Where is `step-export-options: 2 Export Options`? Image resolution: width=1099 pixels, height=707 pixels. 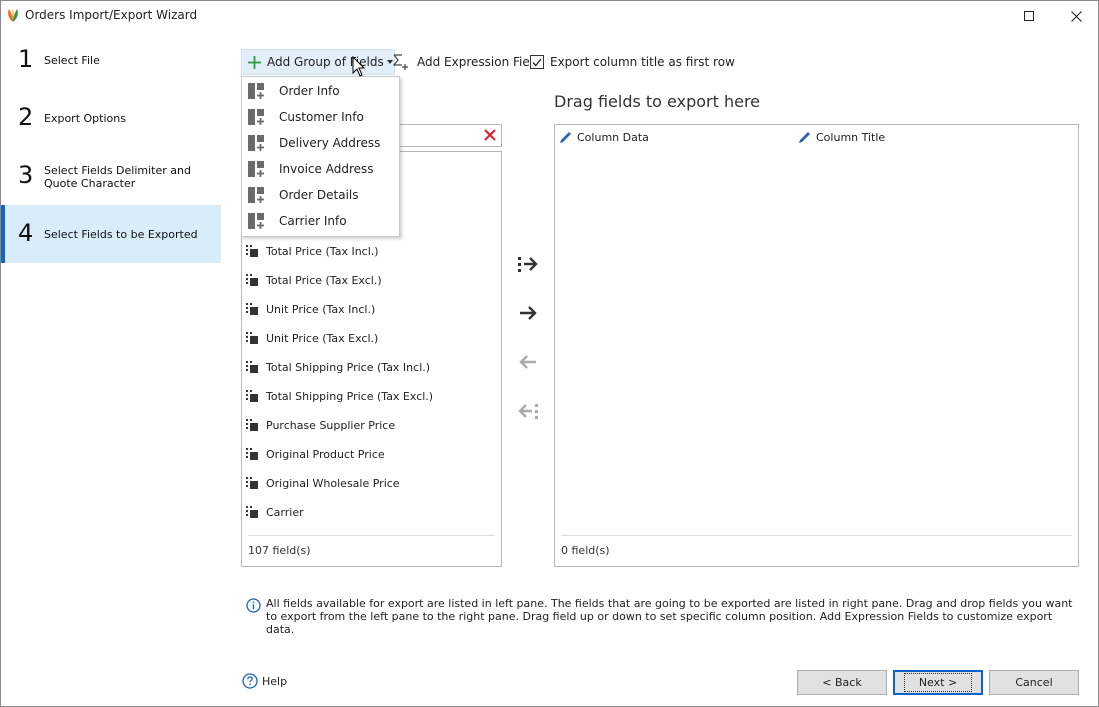 step-export-options: 2 Export Options is located at coordinates (111, 118).